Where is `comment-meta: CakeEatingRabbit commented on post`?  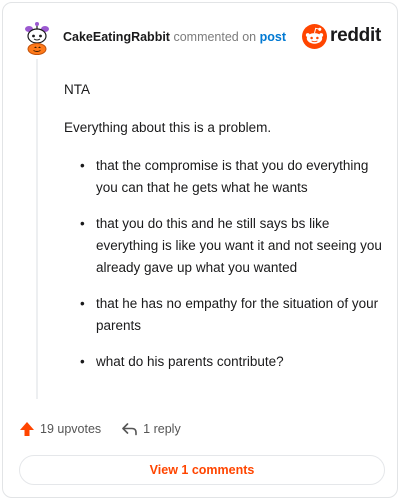
comment-meta: CakeEatingRabbit commented on post is located at coordinates (174, 37).